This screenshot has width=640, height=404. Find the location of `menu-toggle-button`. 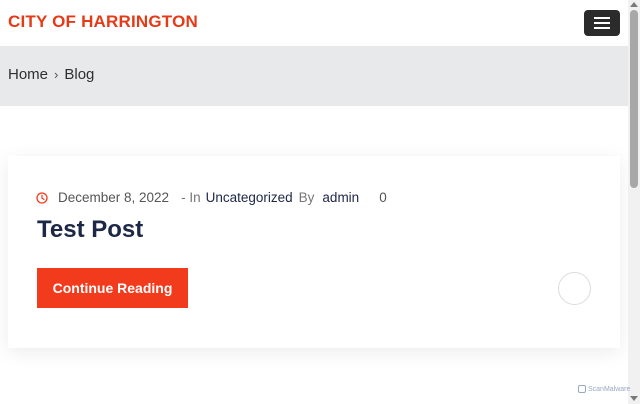

menu-toggle-button is located at coordinates (602, 23).